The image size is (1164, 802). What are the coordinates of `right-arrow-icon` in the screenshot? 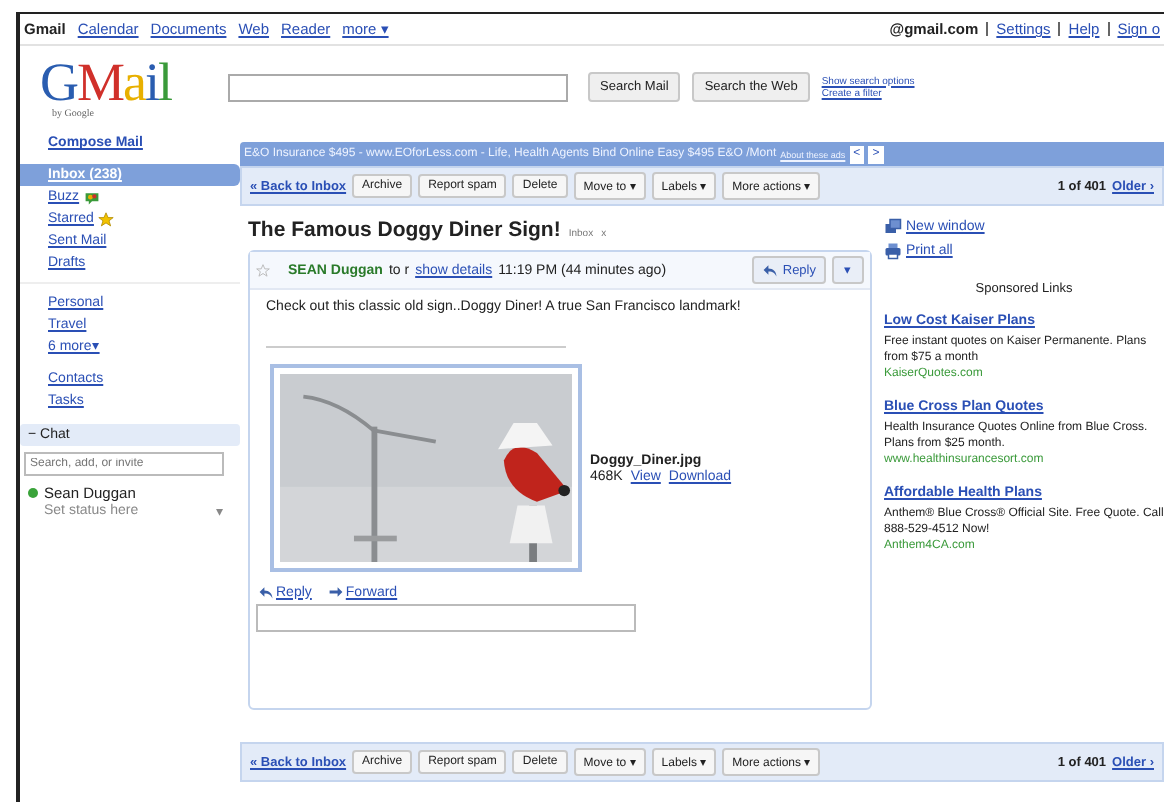 It's located at (335, 592).